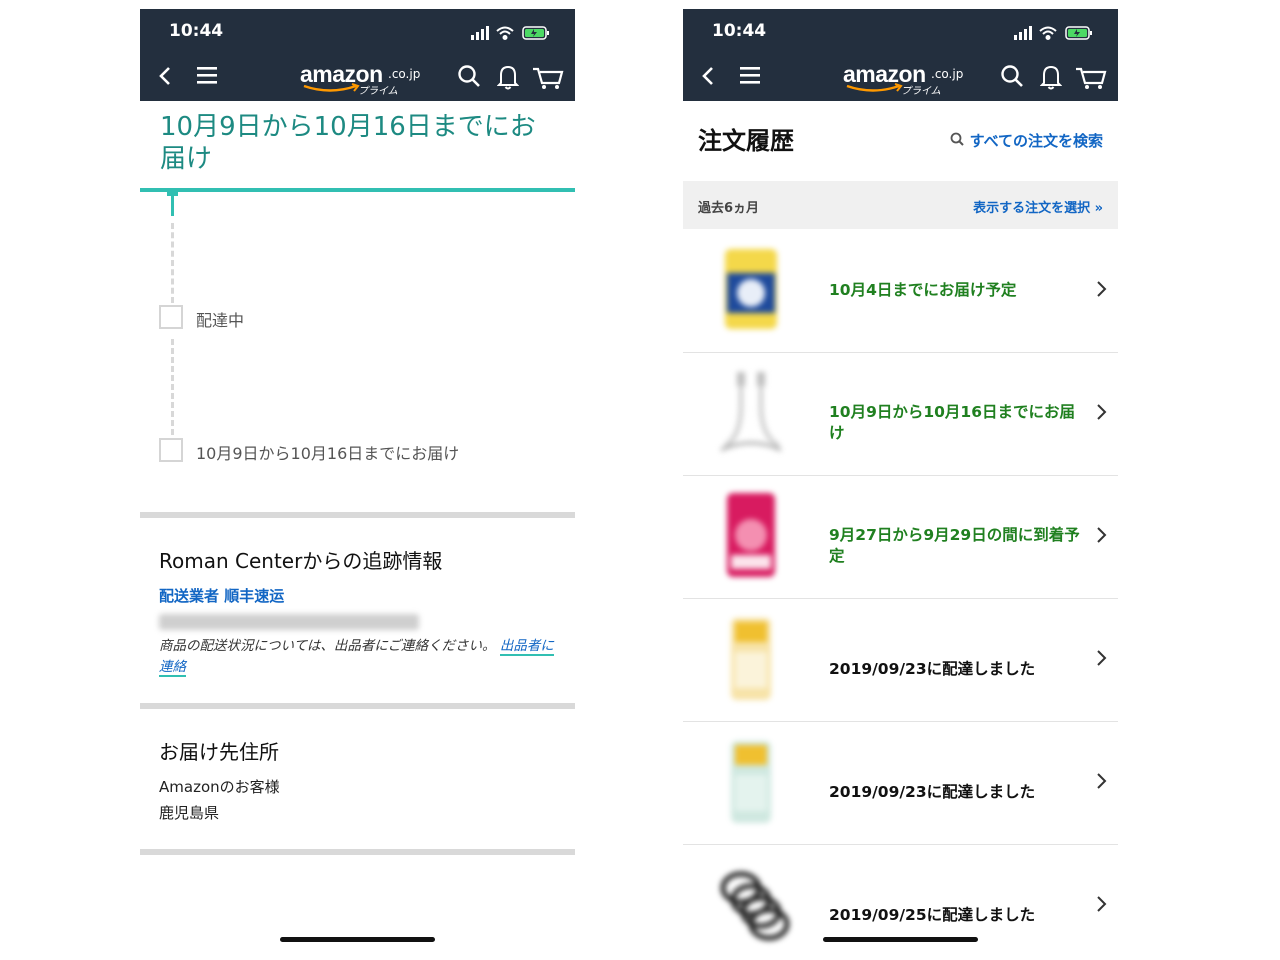 This screenshot has height=960, width=1280. I want to click on order-row: 2019/09/25に配達しました, so click(900, 896).